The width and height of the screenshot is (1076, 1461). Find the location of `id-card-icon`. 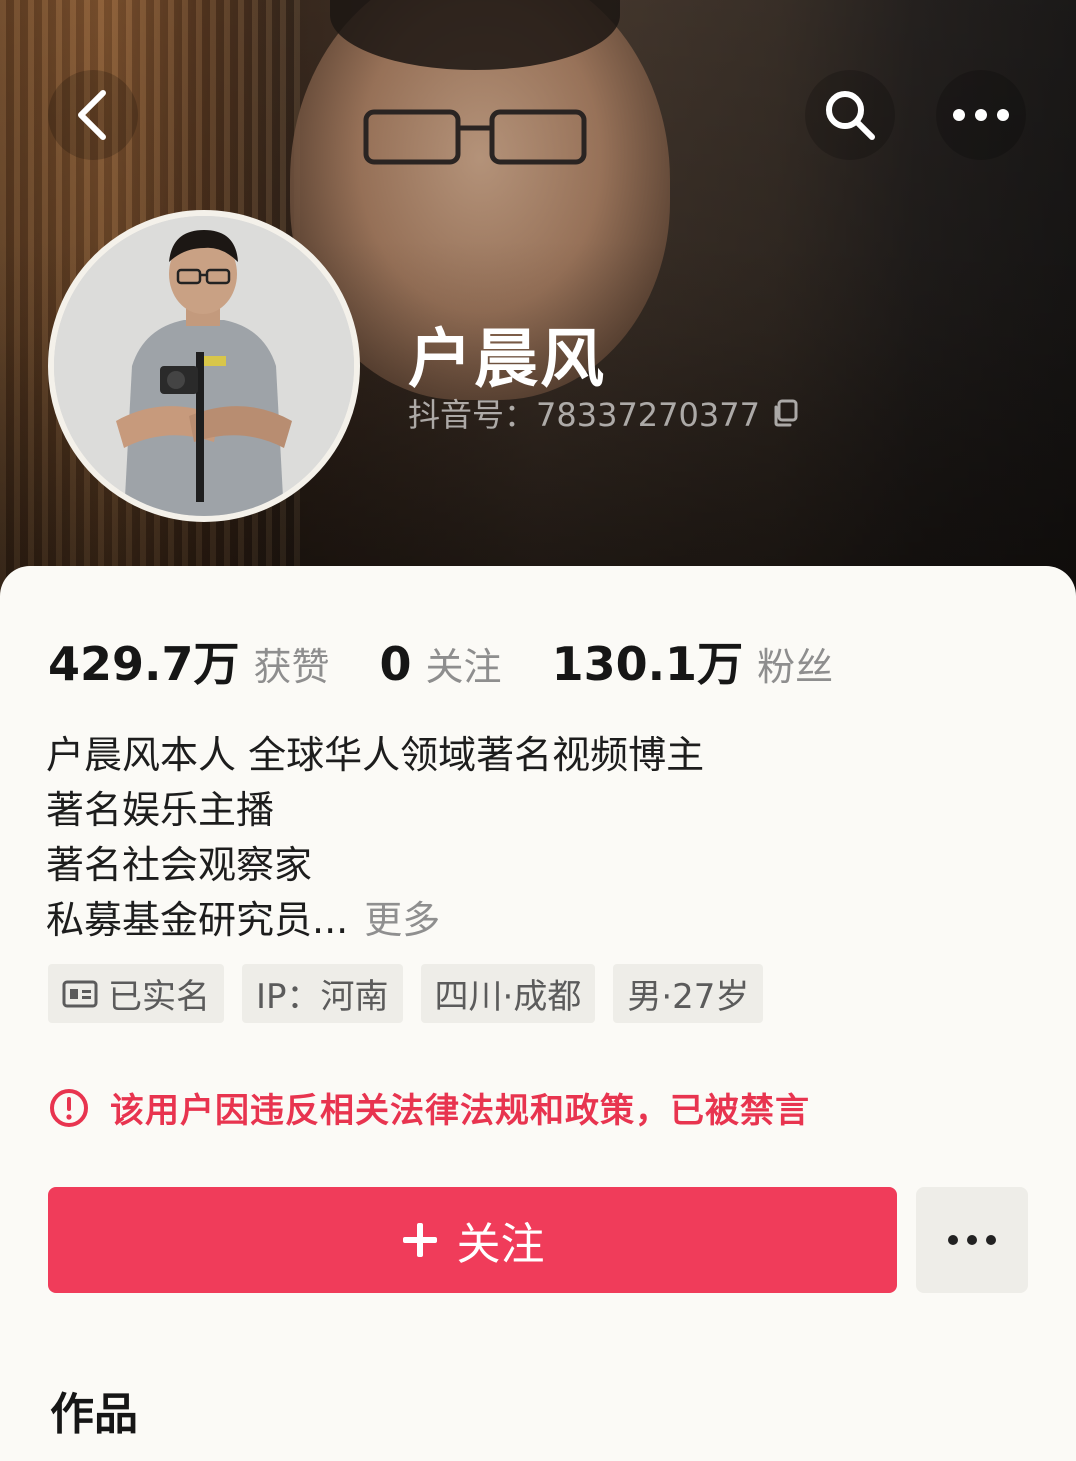

id-card-icon is located at coordinates (80, 994).